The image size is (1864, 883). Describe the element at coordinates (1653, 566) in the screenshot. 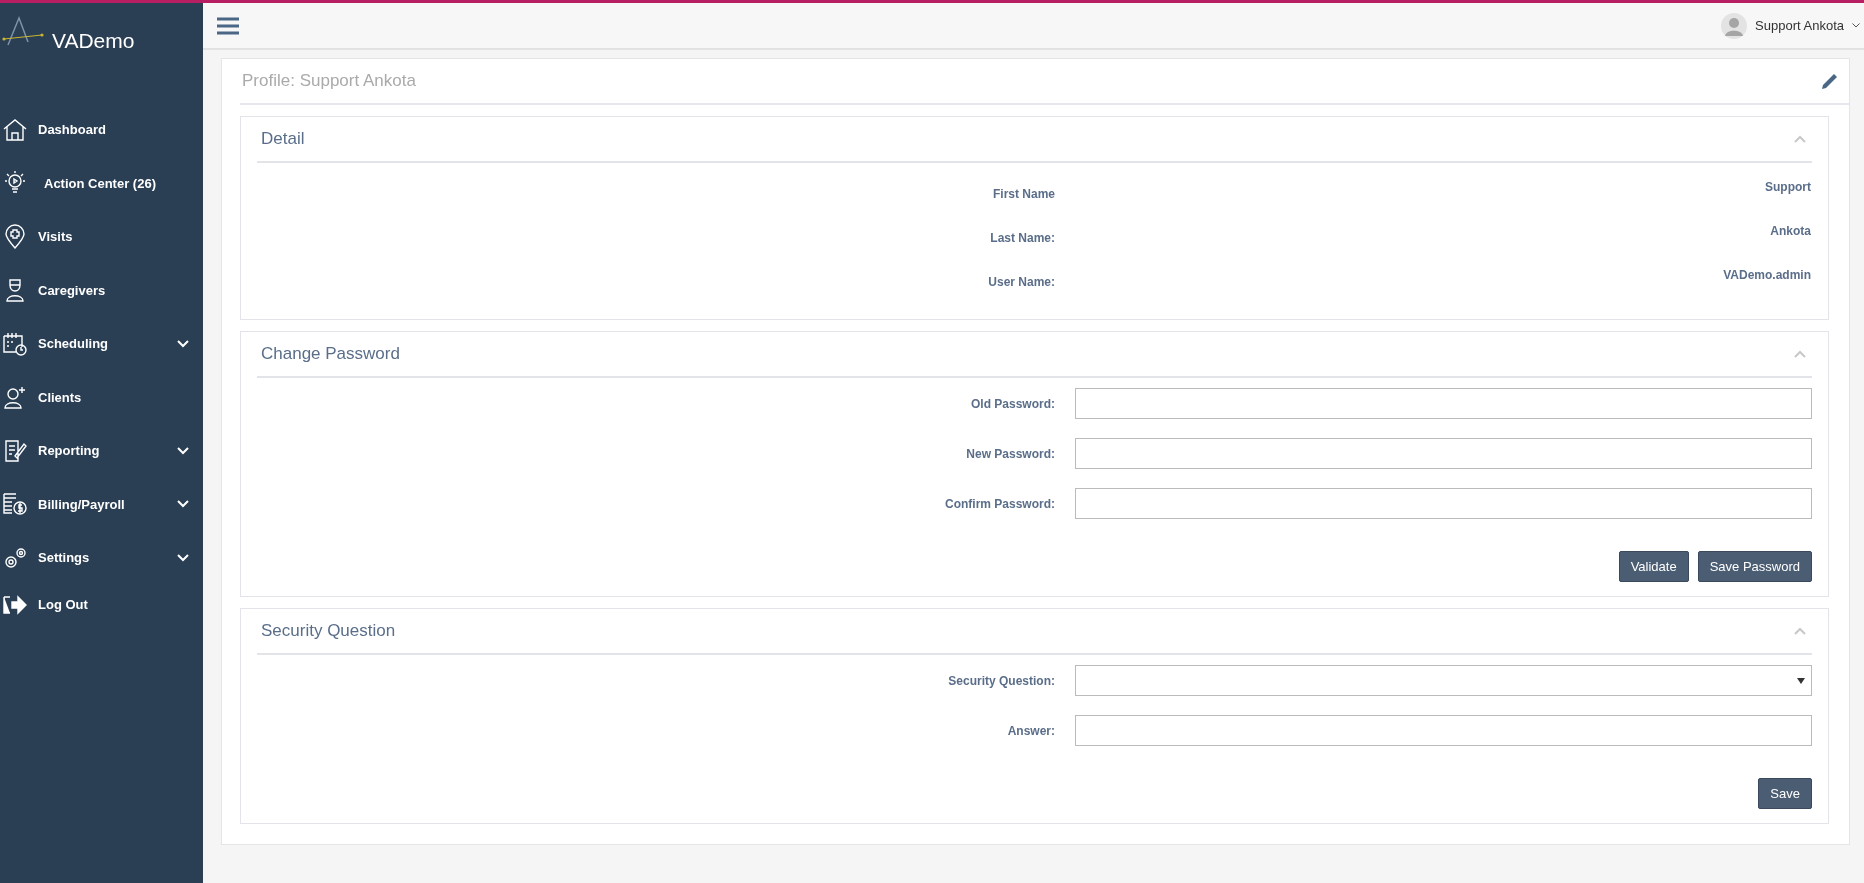

I see `form-button: Validate` at that location.